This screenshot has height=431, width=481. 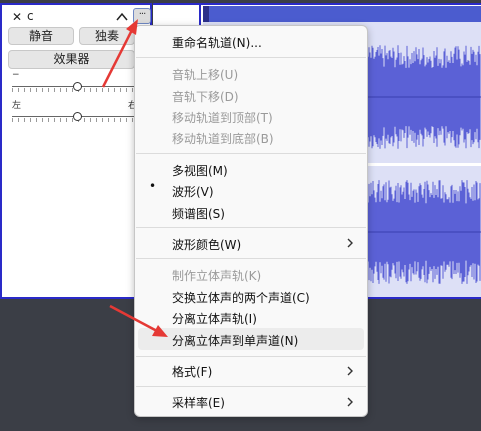 I want to click on annotation-arrows, so click(x=134, y=178).